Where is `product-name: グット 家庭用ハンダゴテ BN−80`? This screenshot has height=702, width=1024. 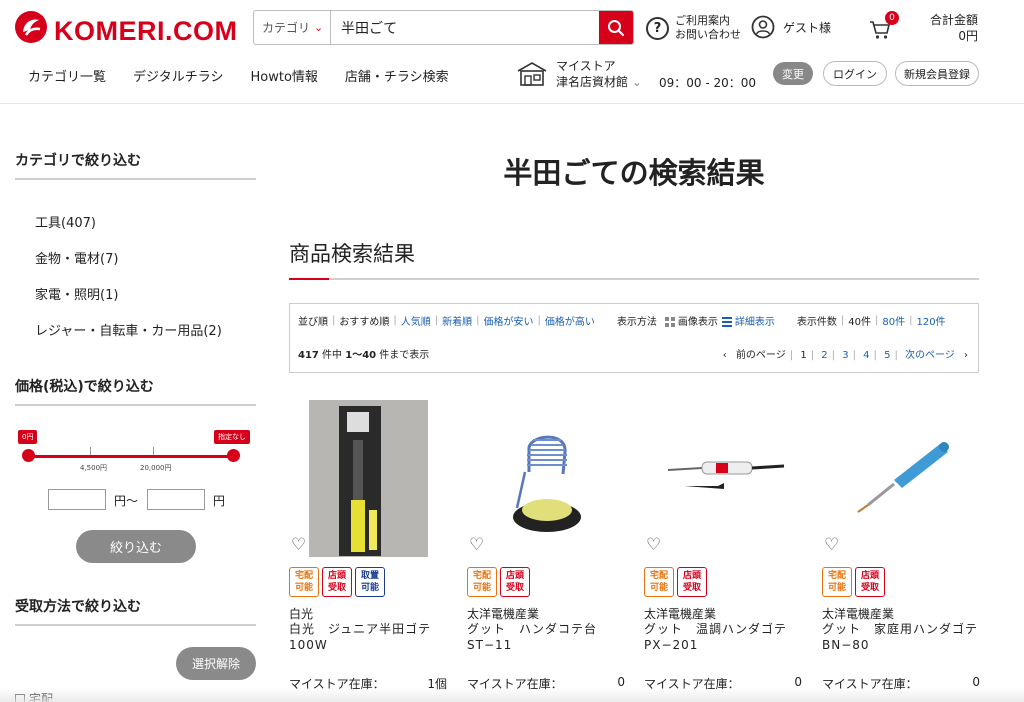
product-name: グット 家庭用ハンダゴテ BN−80 is located at coordinates (906, 637).